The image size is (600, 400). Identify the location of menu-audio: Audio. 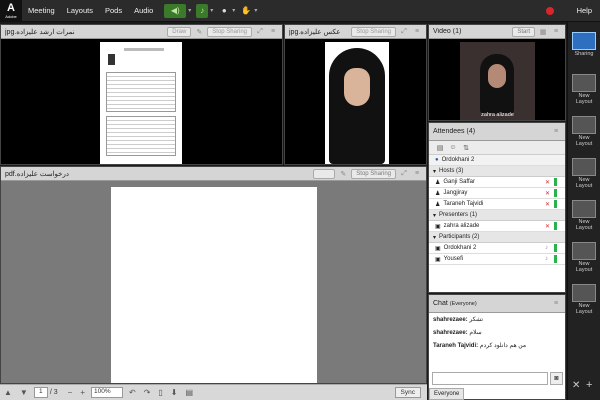
(143, 10).